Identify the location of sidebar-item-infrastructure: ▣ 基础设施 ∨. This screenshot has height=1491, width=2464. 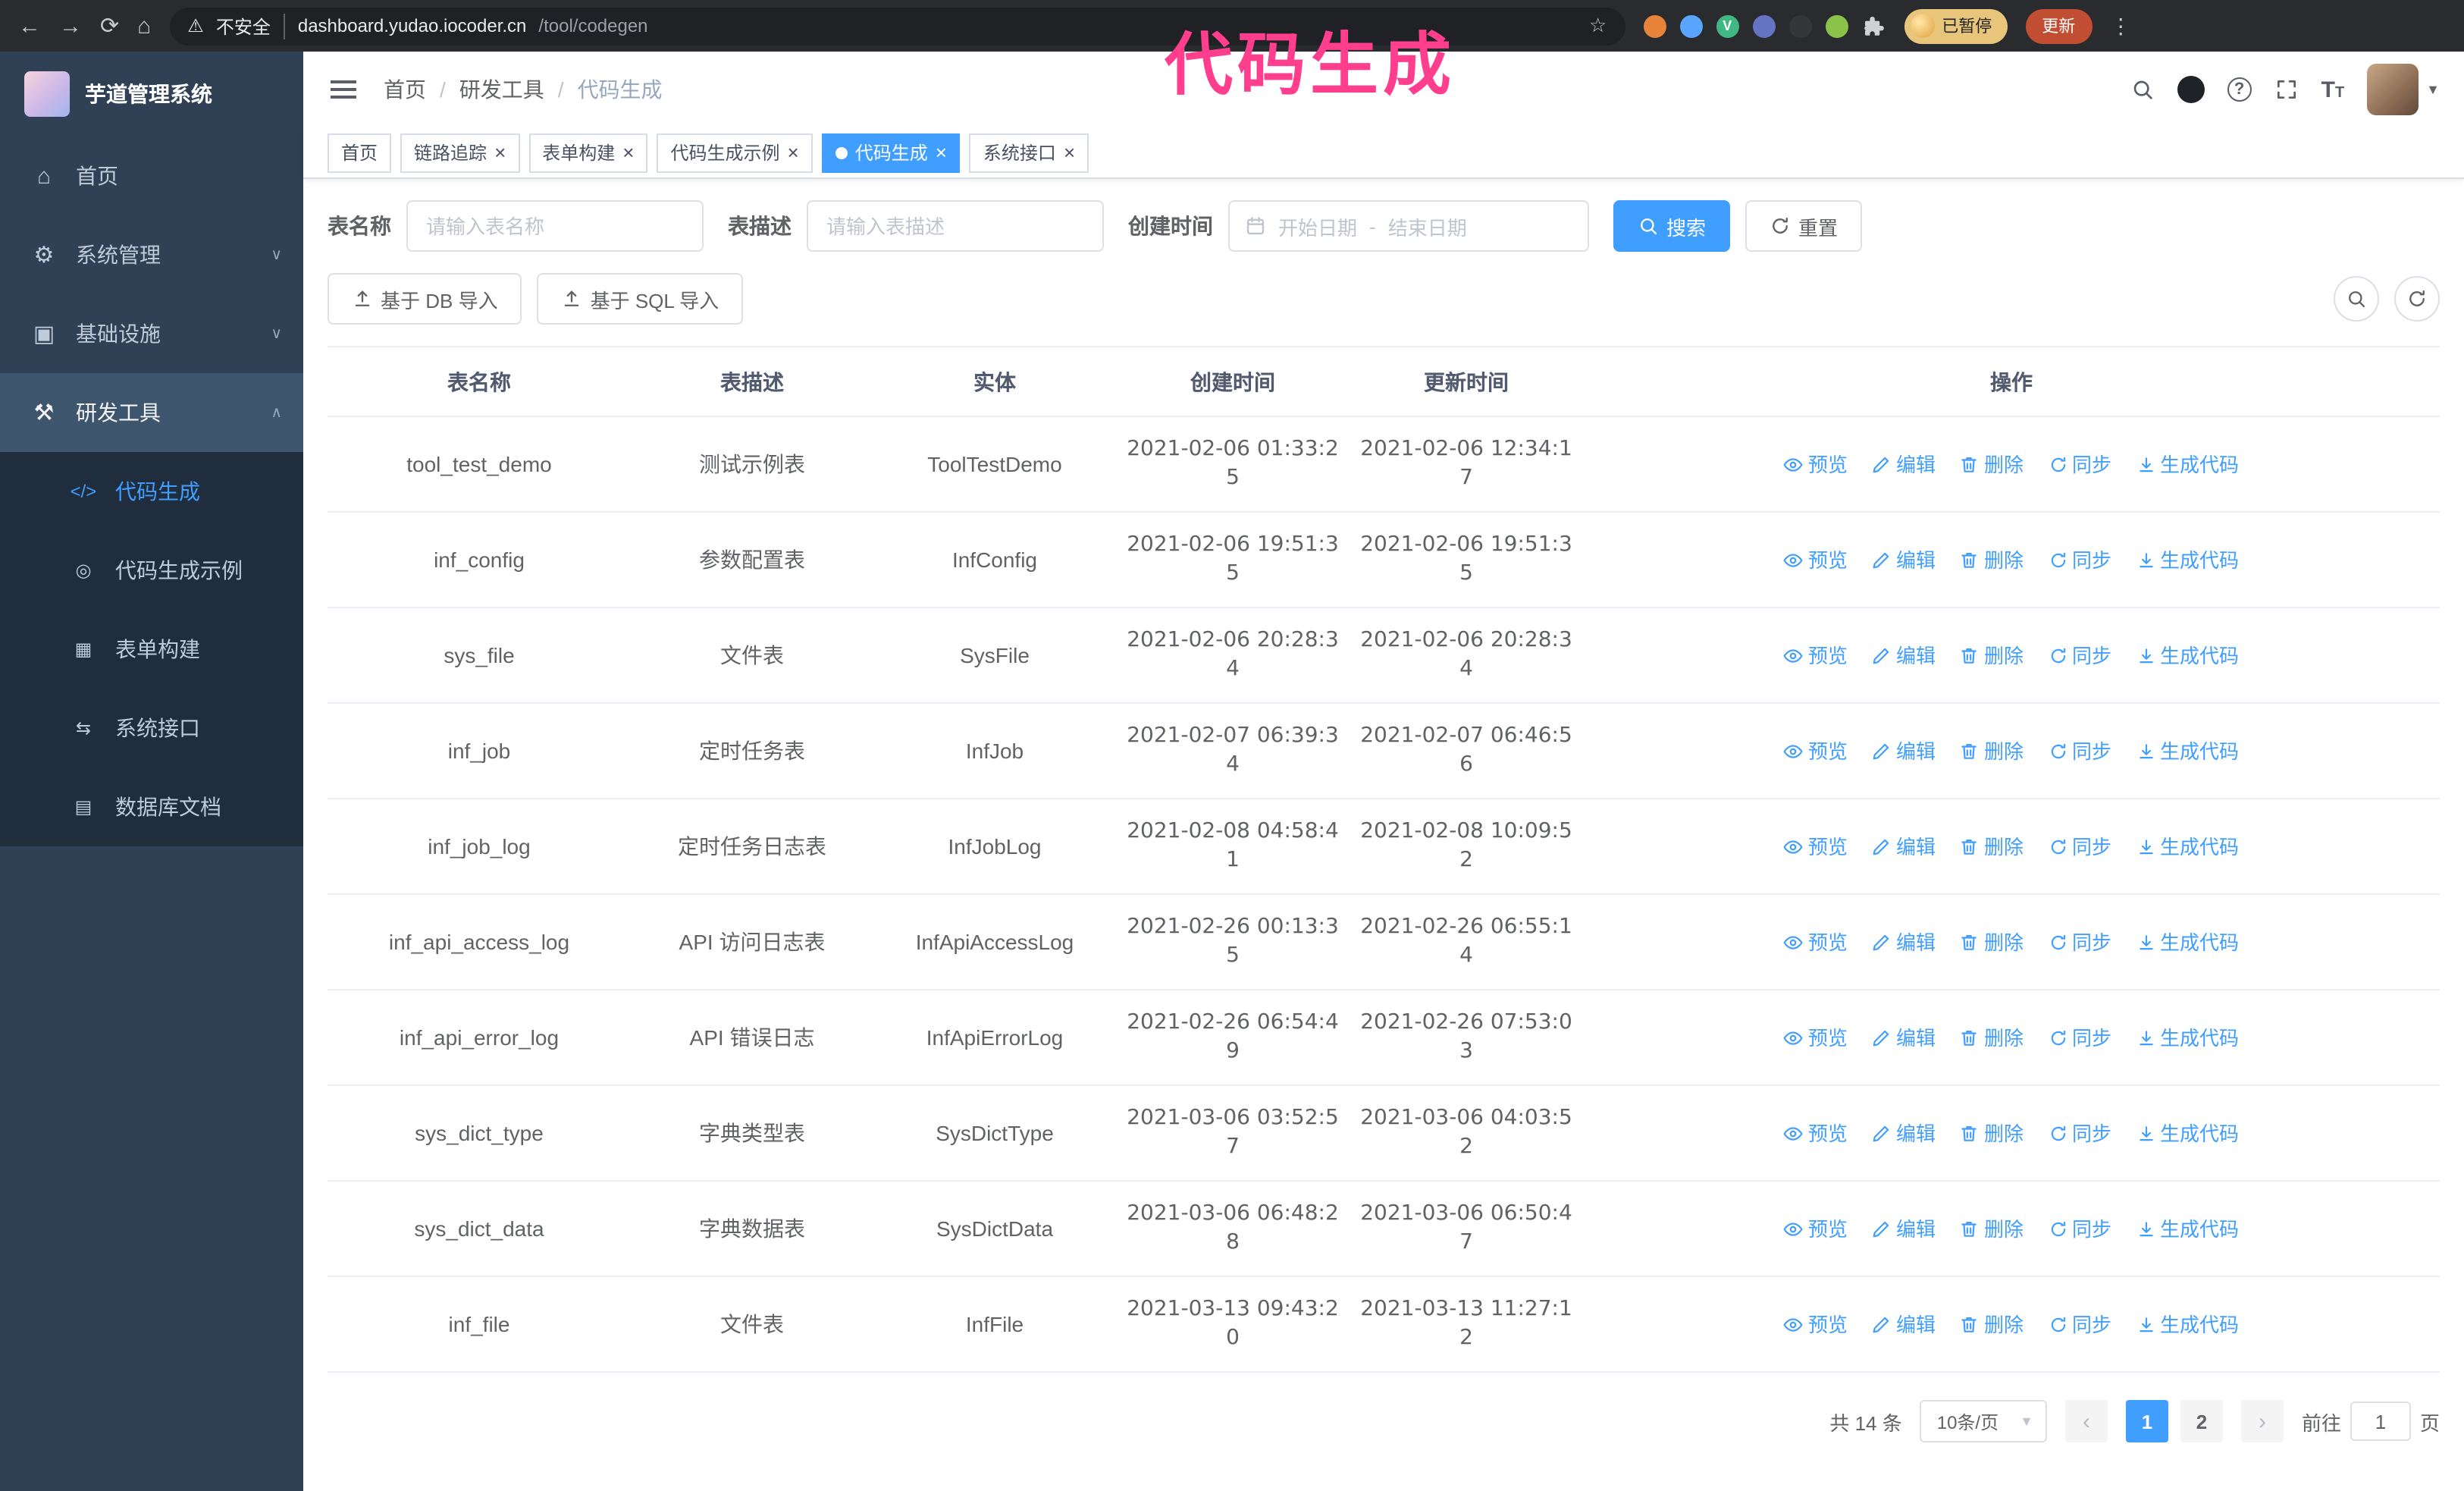
(151, 333).